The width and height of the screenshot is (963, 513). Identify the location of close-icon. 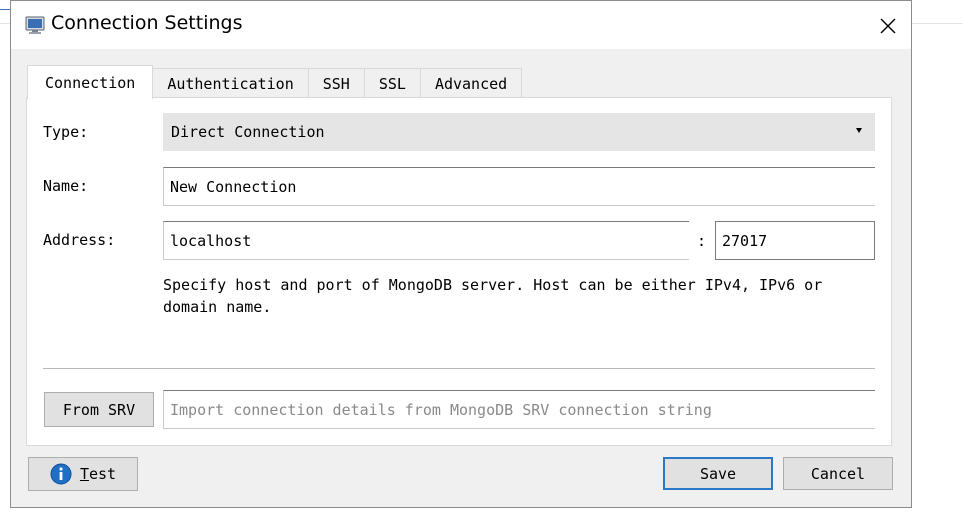
(888, 26).